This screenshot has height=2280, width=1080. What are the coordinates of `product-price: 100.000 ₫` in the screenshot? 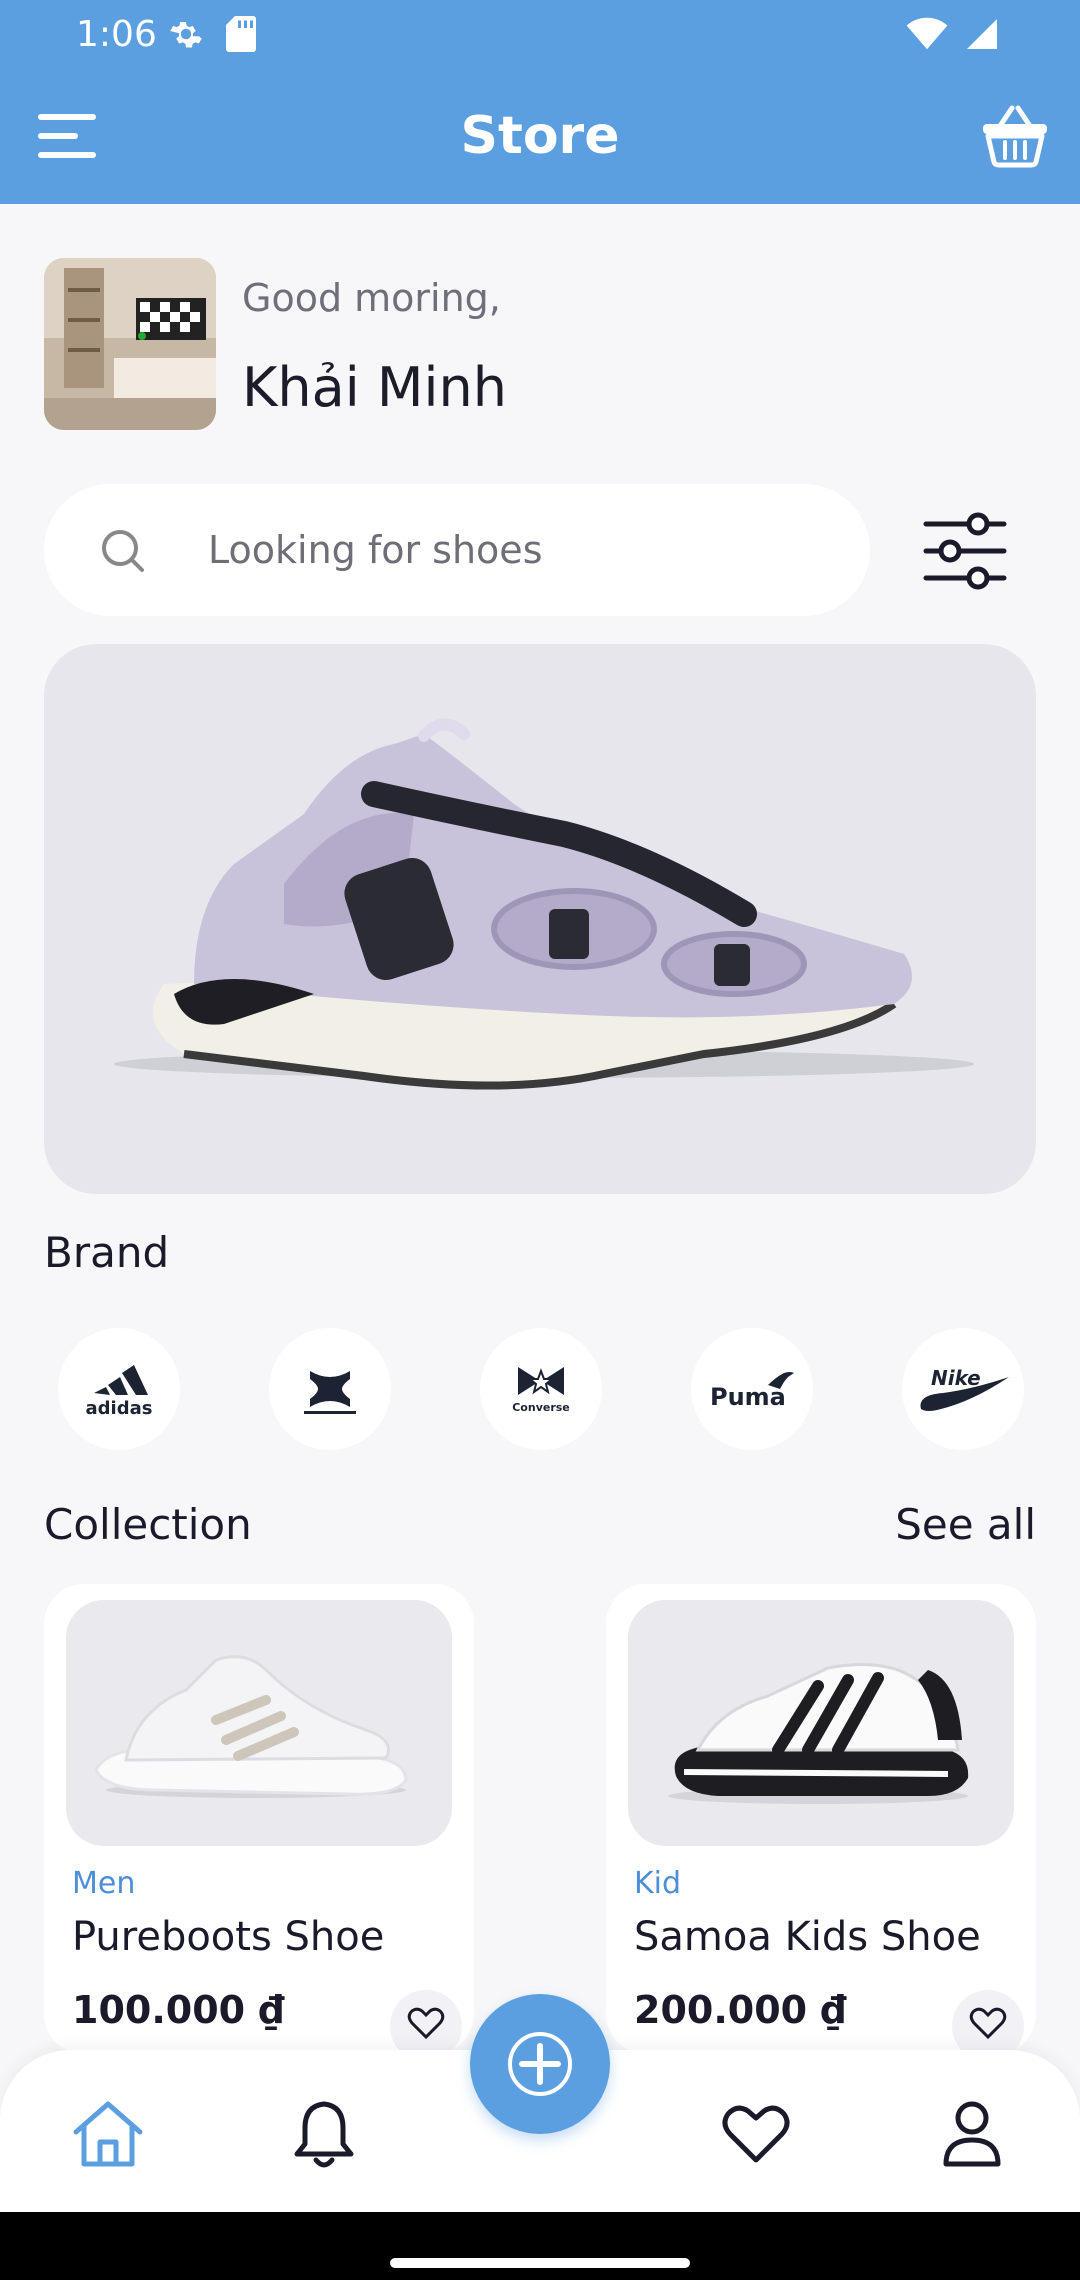 It's located at (178, 2010).